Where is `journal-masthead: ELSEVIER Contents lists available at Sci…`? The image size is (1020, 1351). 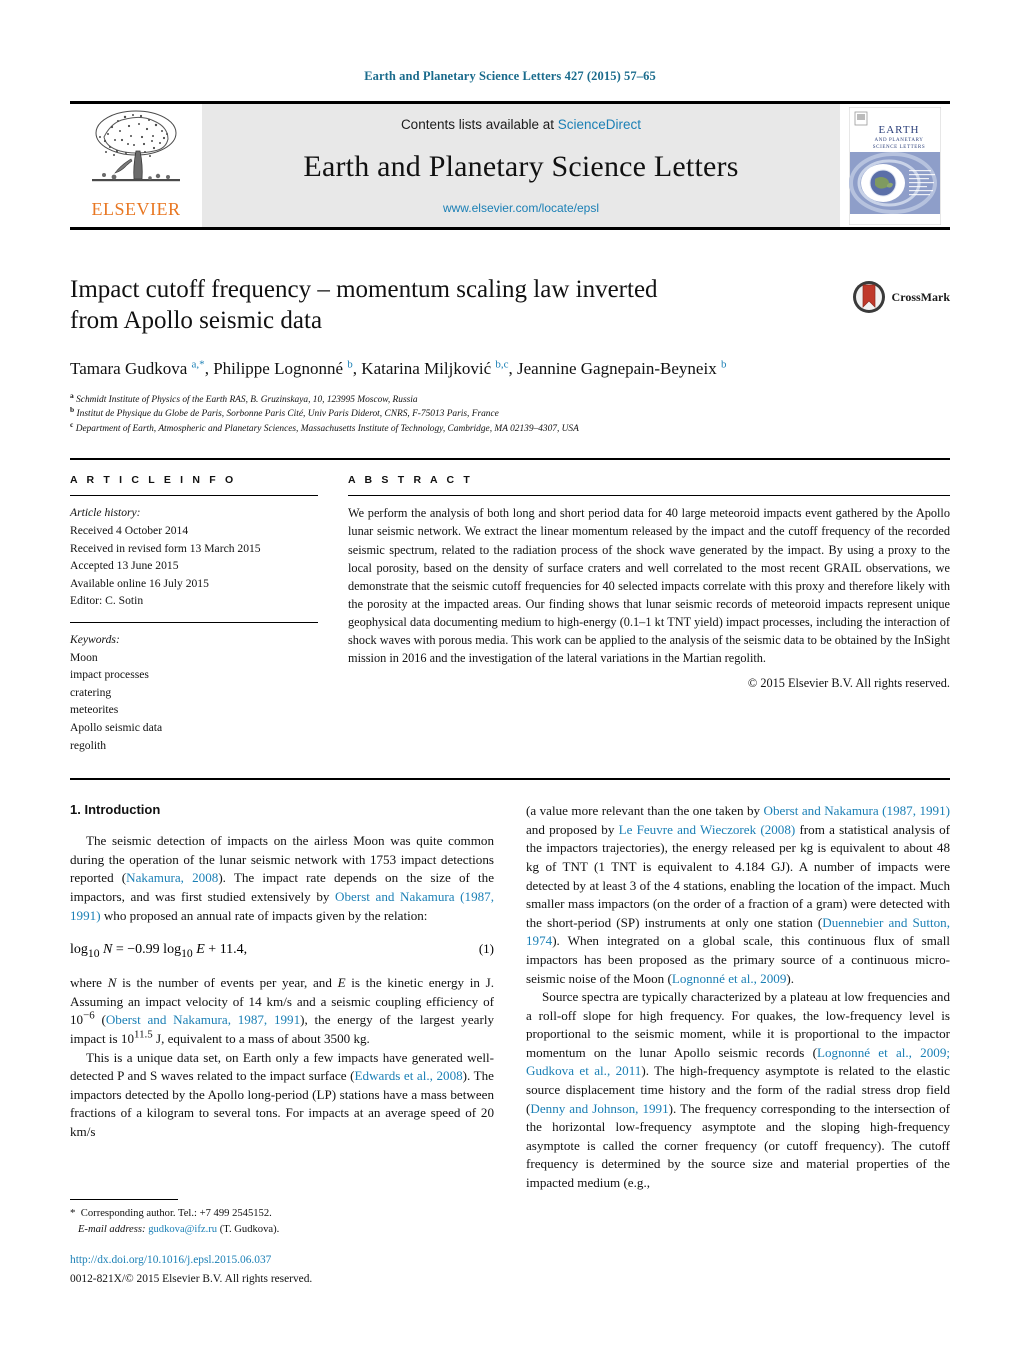
journal-masthead: ELSEVIER Contents lists available at Sci… is located at coordinates (510, 165).